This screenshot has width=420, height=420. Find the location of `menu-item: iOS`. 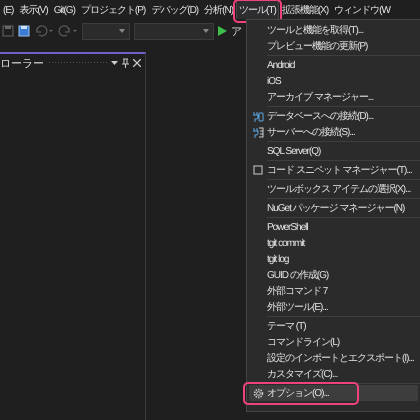

menu-item: iOS is located at coordinates (333, 81).